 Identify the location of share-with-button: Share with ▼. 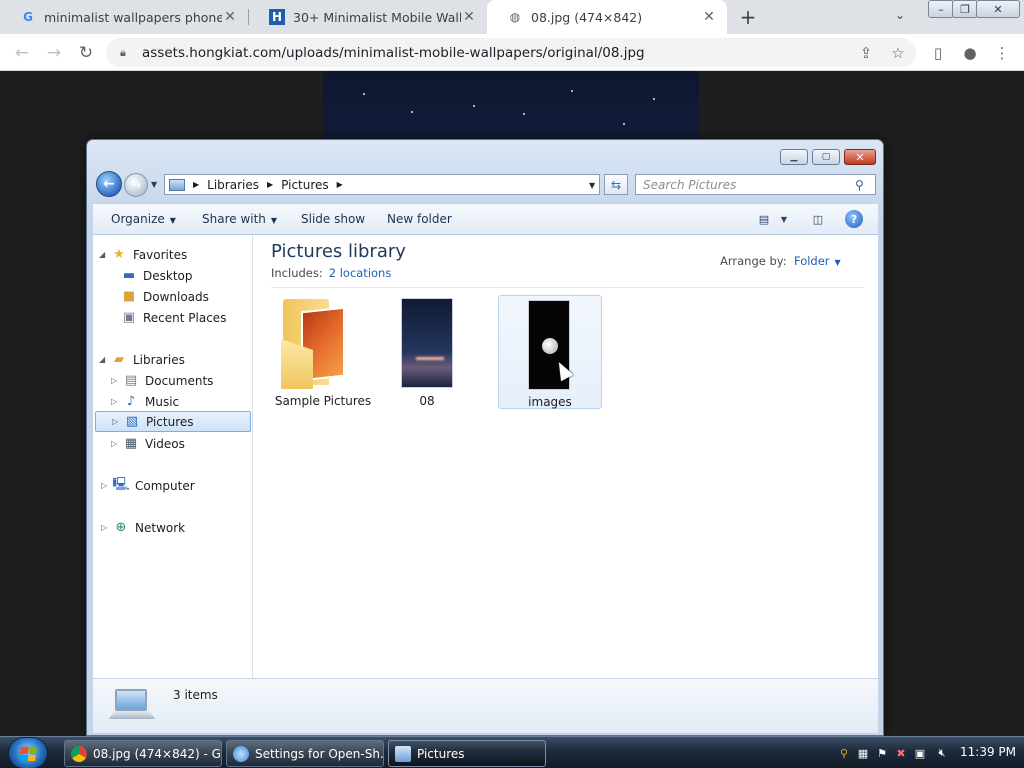
(239, 219).